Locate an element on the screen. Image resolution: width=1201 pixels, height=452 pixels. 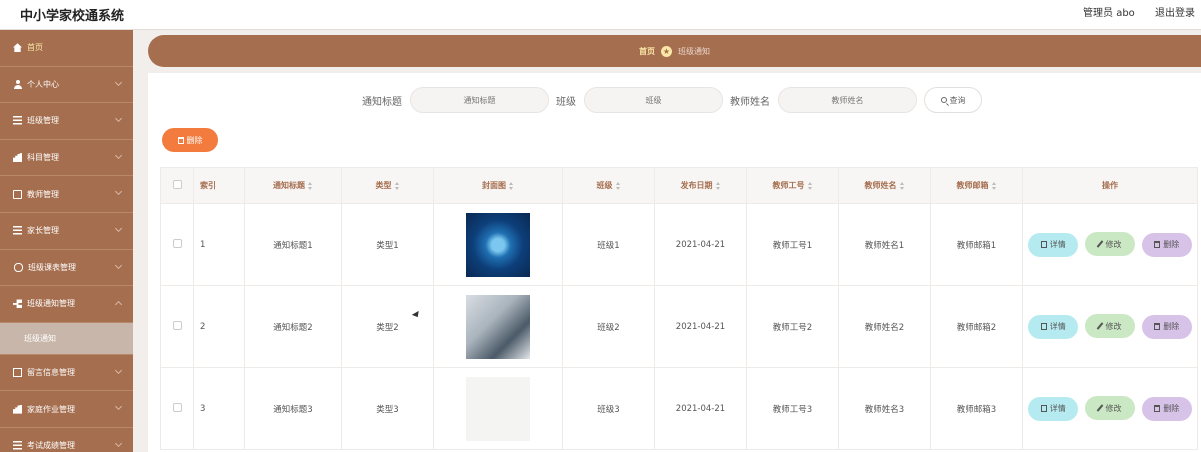
header-teacher-email: 教师邮箱 is located at coordinates (976, 185).